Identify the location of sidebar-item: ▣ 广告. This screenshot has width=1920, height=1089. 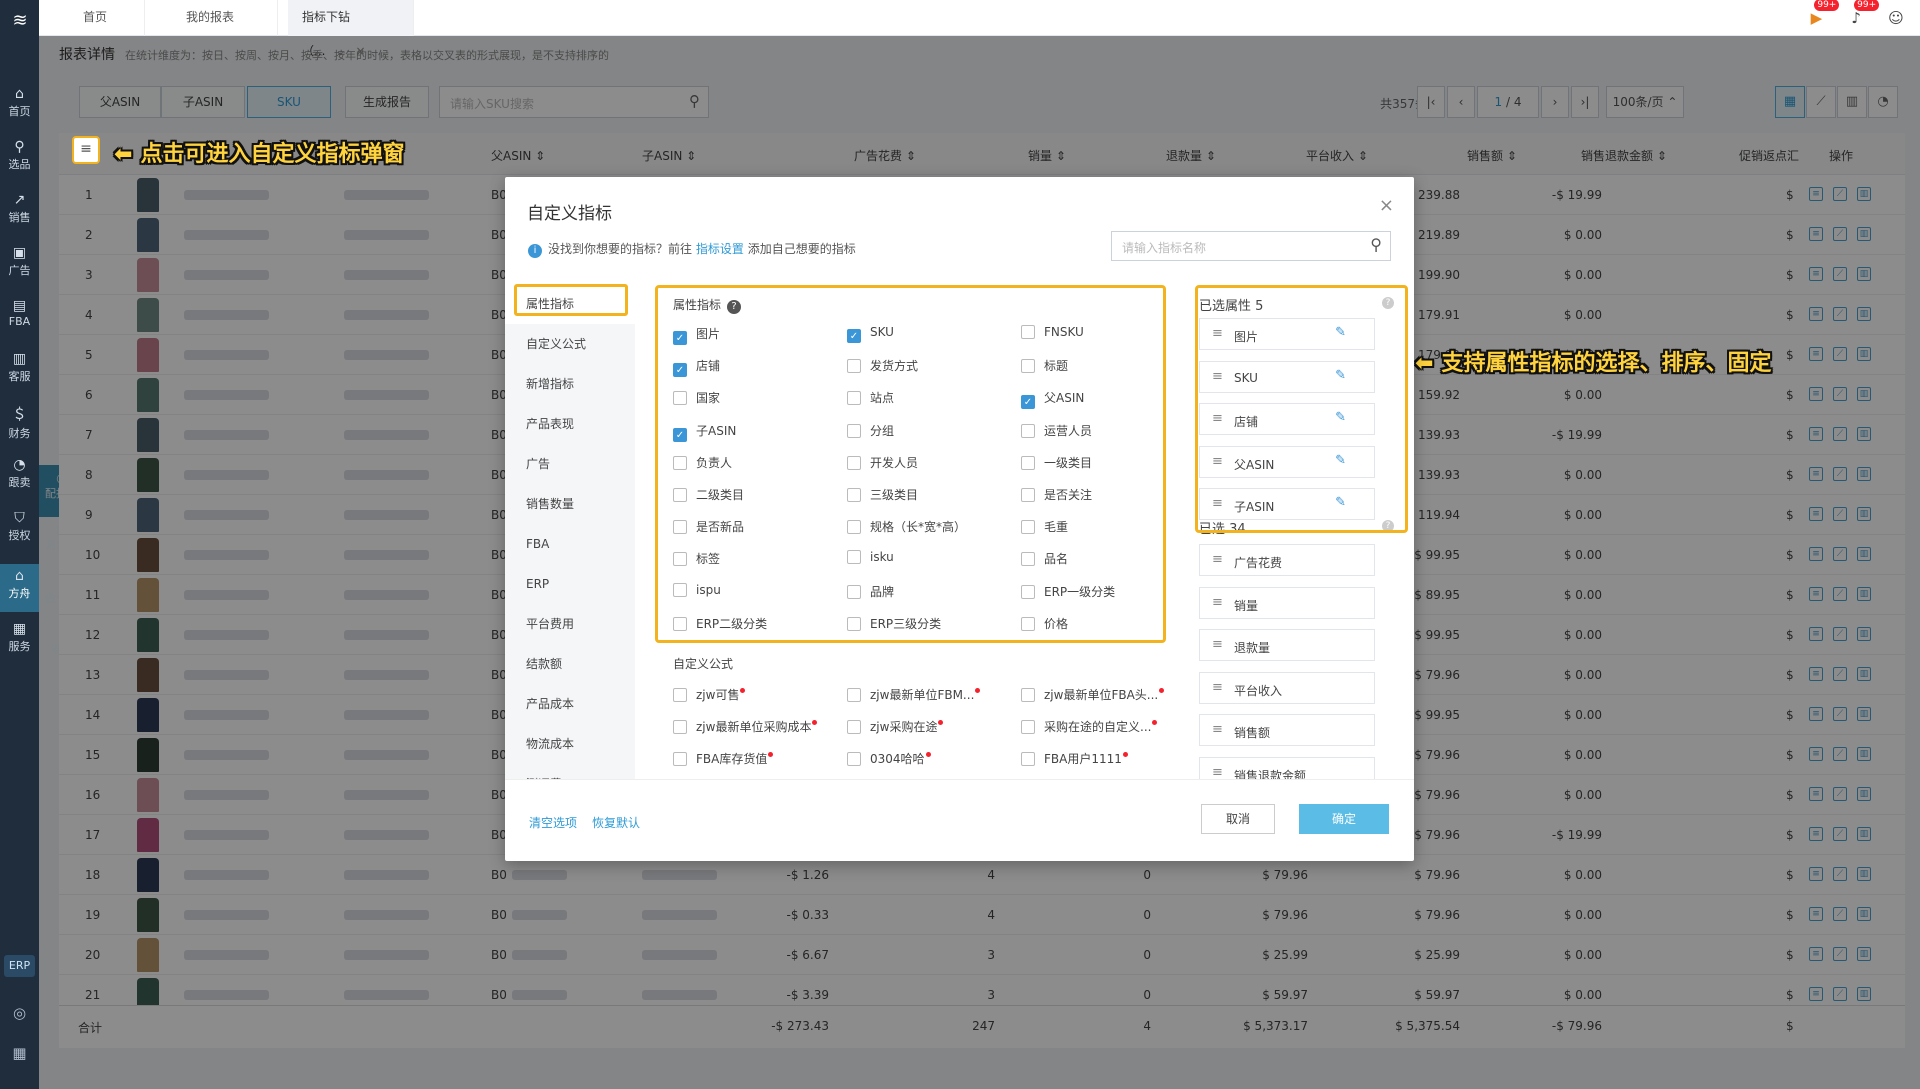
(19, 265).